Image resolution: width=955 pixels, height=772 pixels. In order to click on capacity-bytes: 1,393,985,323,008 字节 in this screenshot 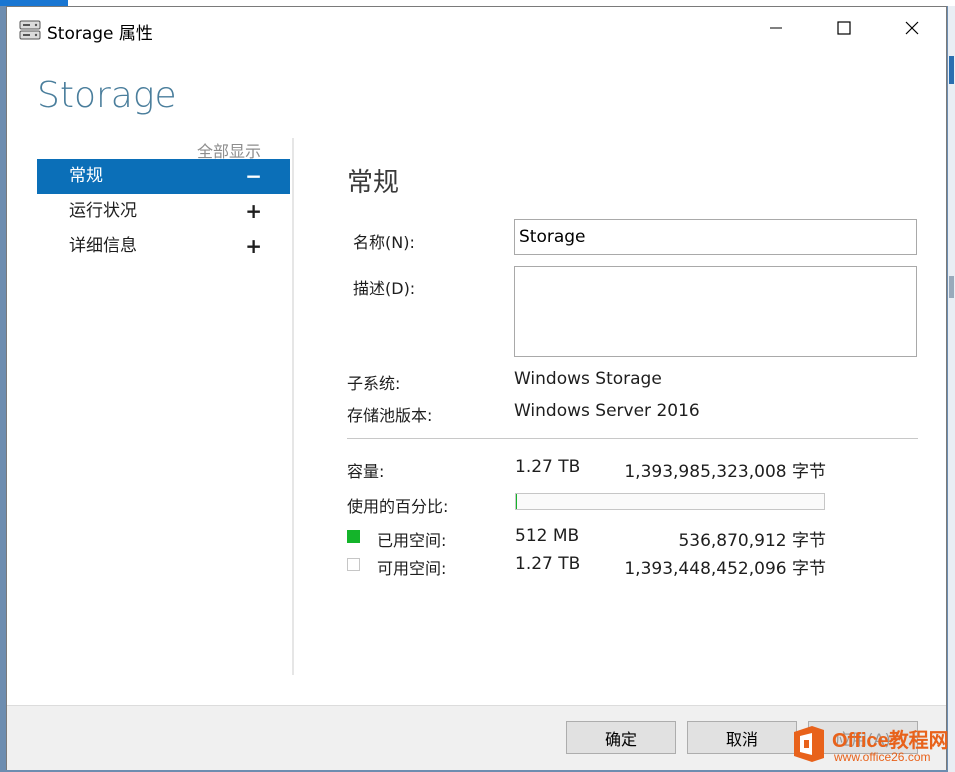, I will do `click(725, 472)`.